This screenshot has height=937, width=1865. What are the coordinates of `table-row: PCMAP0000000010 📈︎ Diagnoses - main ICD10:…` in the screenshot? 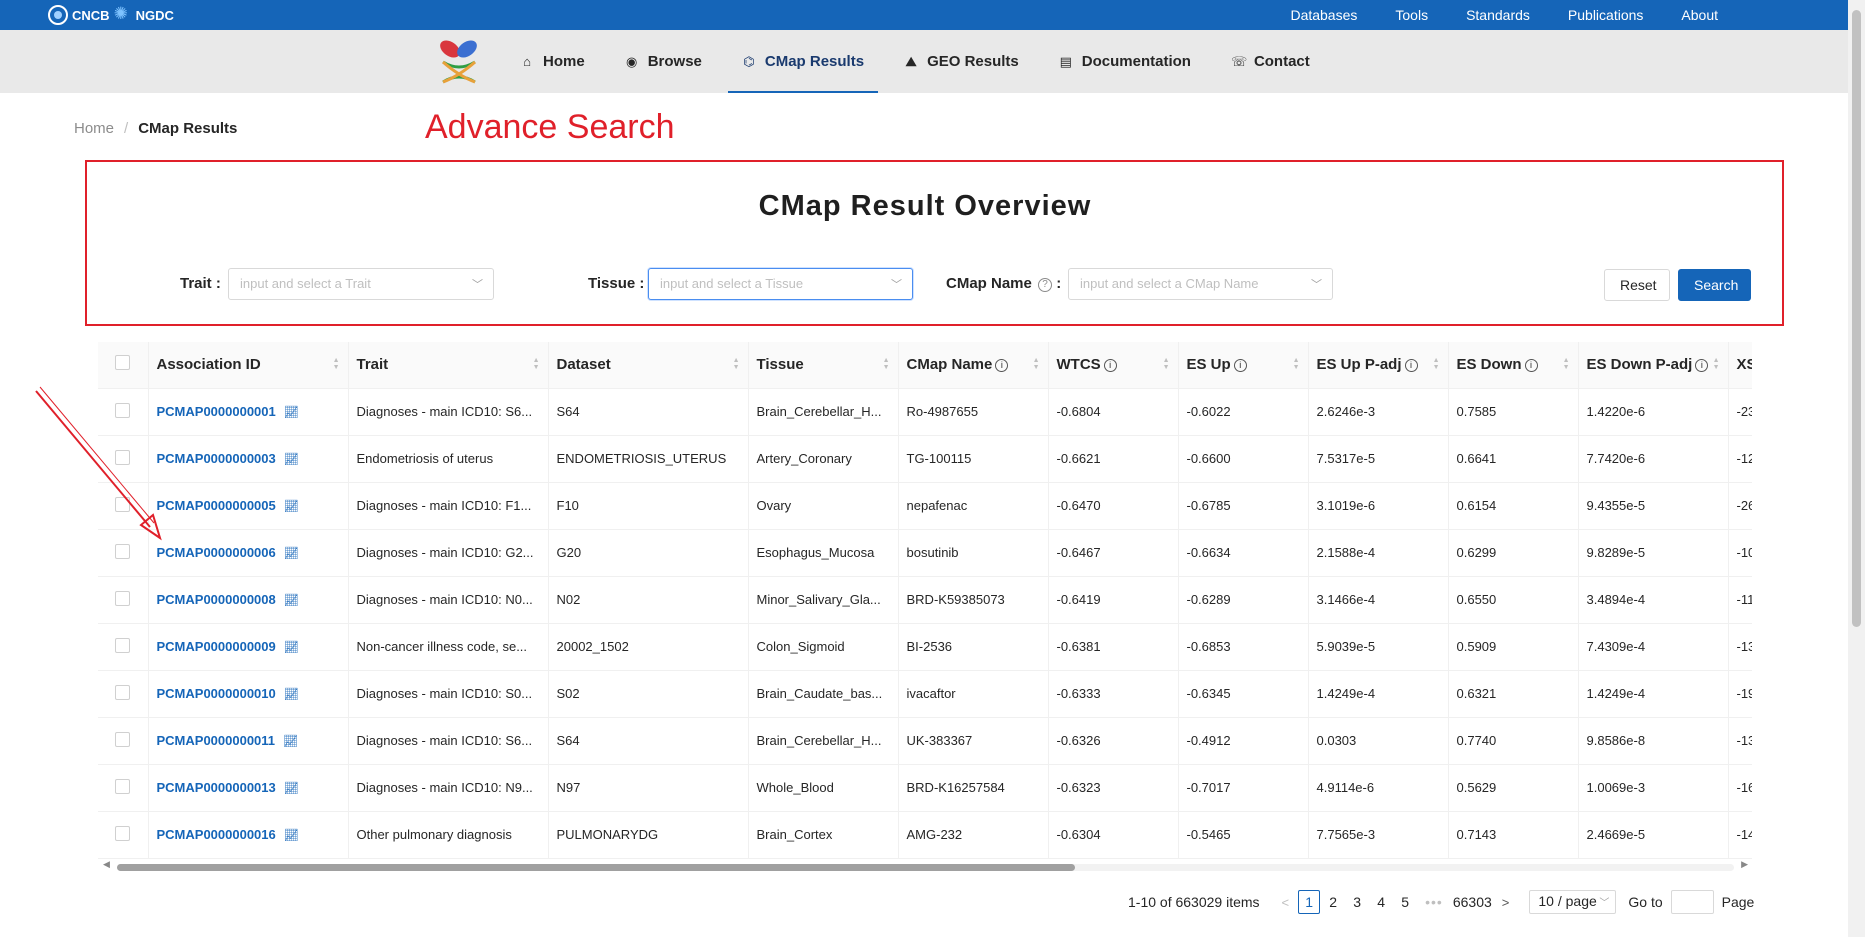 It's located at (925, 694).